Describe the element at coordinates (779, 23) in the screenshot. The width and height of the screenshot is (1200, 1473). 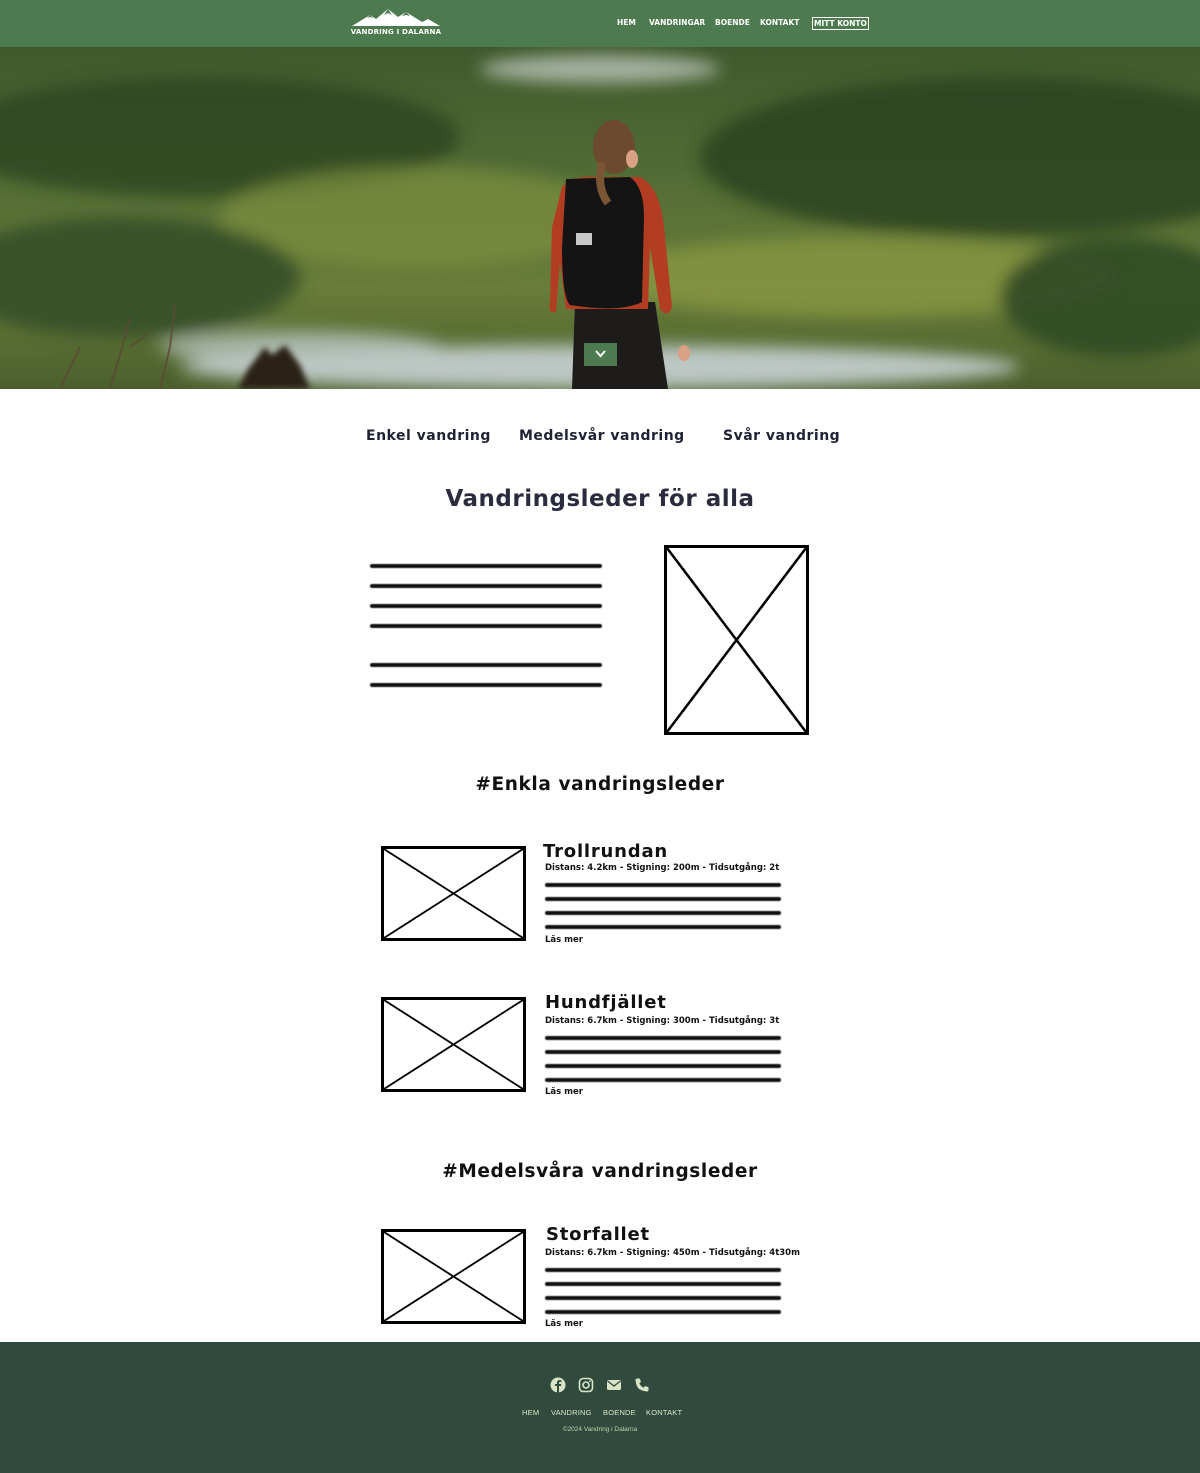
I see `nav-item-kontakt: KONTAKT` at that location.